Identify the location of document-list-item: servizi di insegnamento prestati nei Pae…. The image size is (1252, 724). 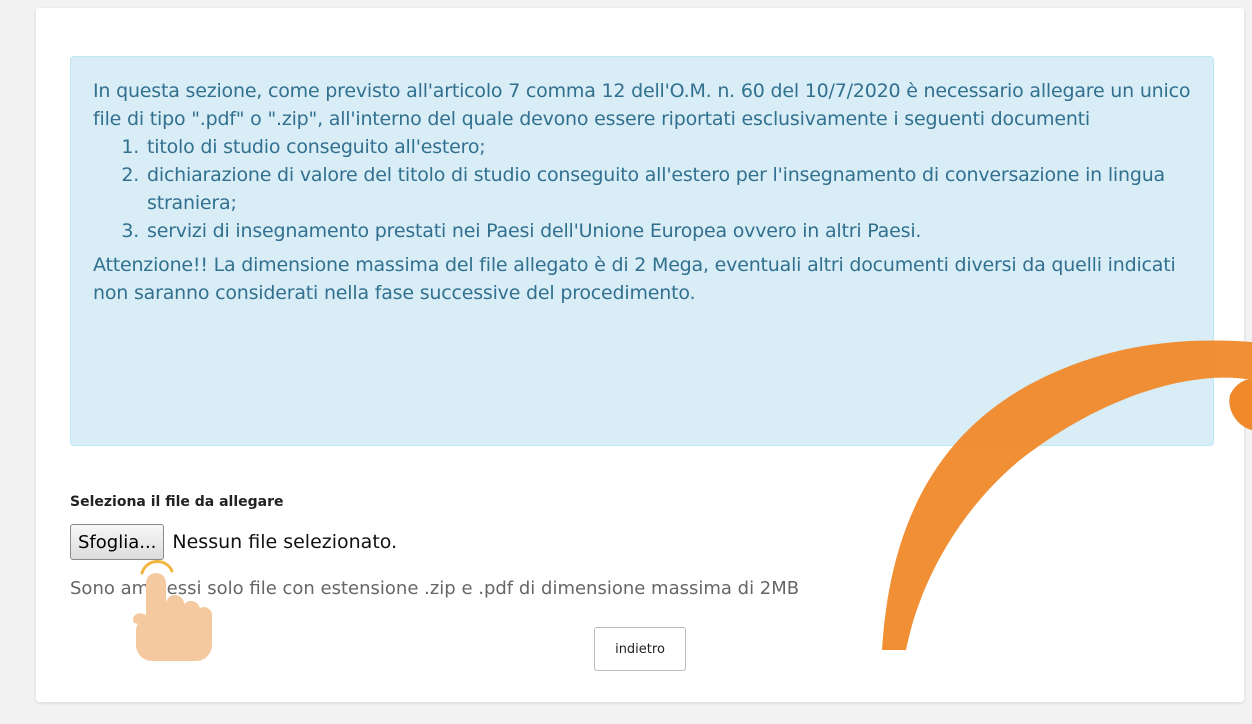
(673, 231).